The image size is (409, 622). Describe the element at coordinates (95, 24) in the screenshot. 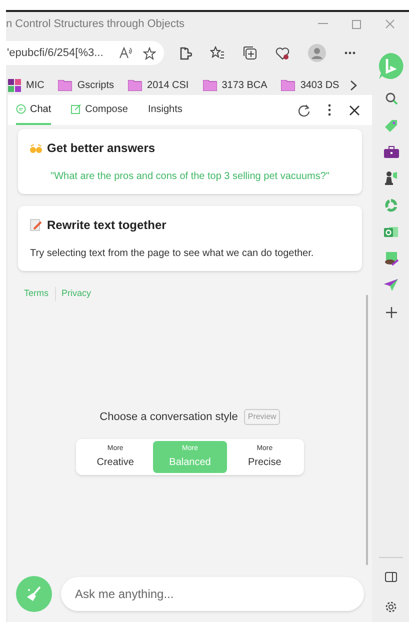

I see `window-title: n Control Structures through Objects` at that location.